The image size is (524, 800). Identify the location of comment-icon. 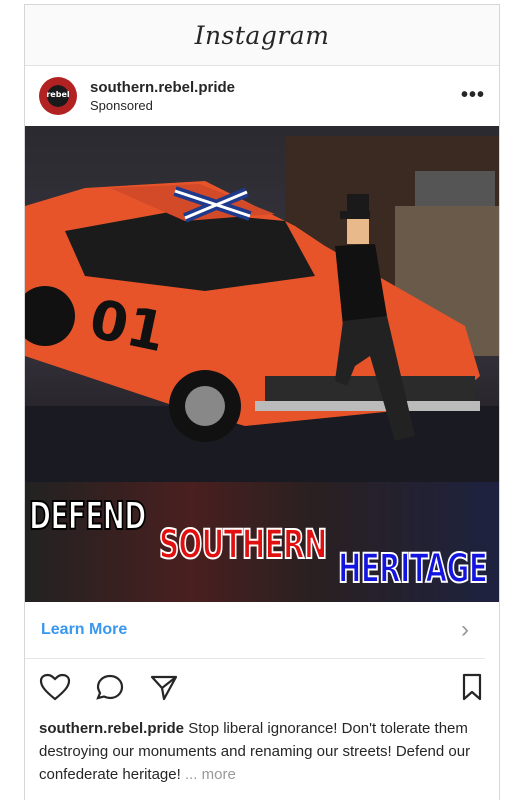
(110, 689).